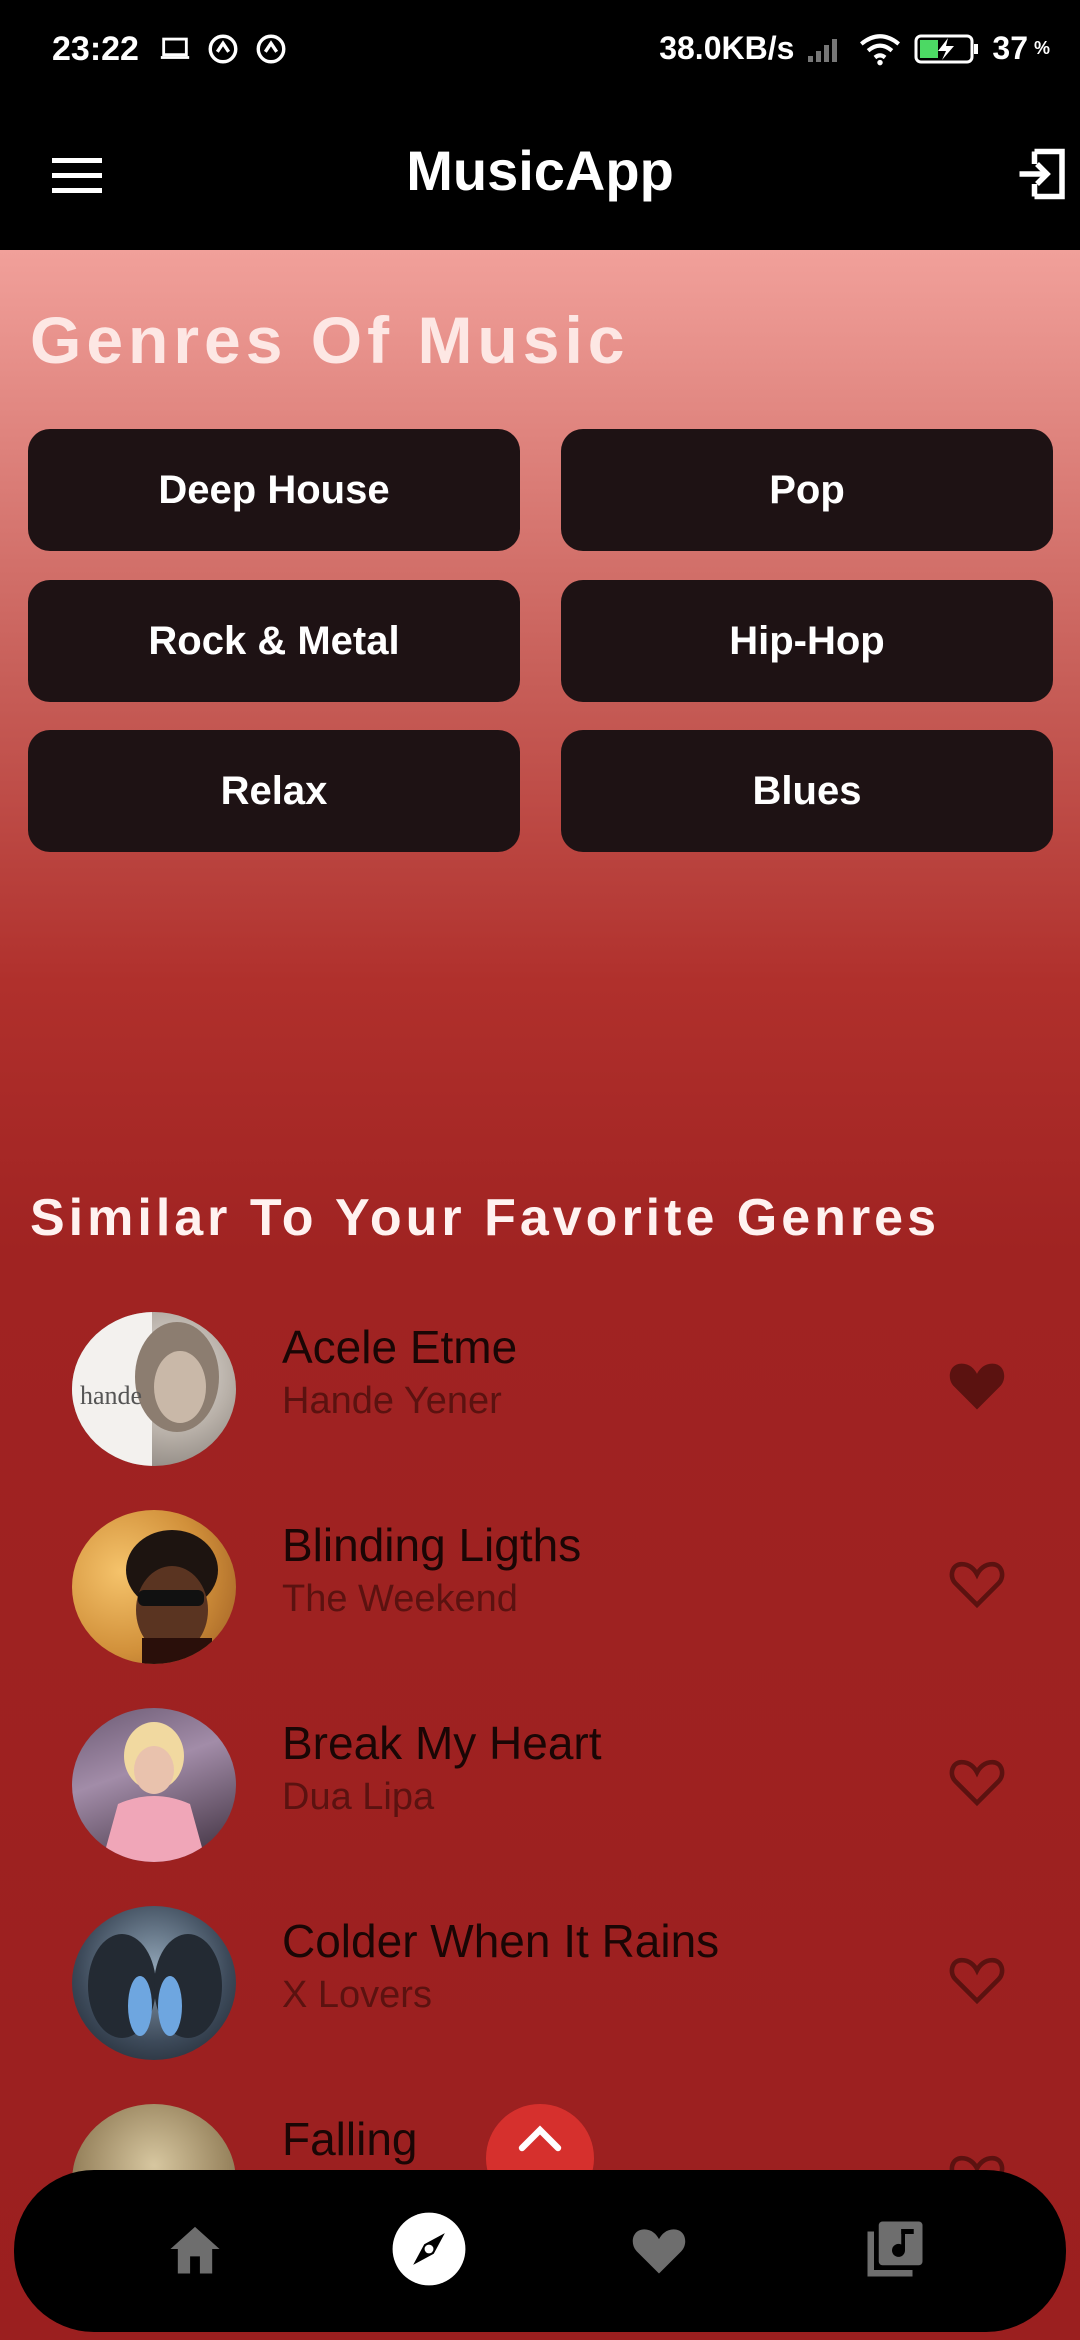  What do you see at coordinates (807, 641) in the screenshot?
I see `genre-button-hip-hop: Hip-Hop` at bounding box center [807, 641].